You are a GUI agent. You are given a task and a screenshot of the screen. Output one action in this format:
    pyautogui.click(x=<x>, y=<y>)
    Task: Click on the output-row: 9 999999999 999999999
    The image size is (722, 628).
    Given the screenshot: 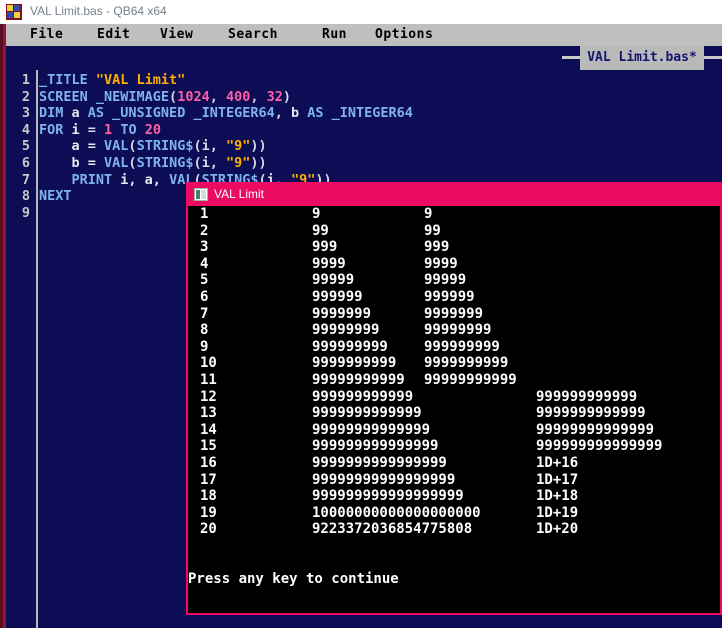 What is the action you would take?
    pyautogui.click(x=454, y=347)
    